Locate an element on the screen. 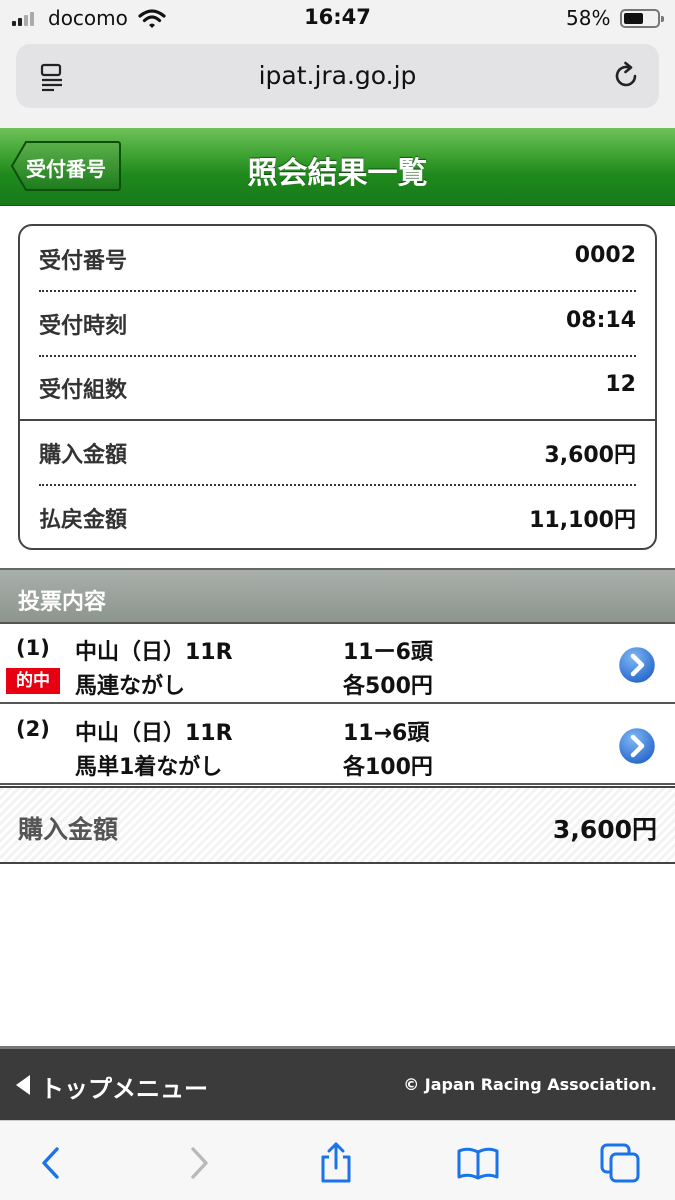  battery-percent: 58% is located at coordinates (588, 18).